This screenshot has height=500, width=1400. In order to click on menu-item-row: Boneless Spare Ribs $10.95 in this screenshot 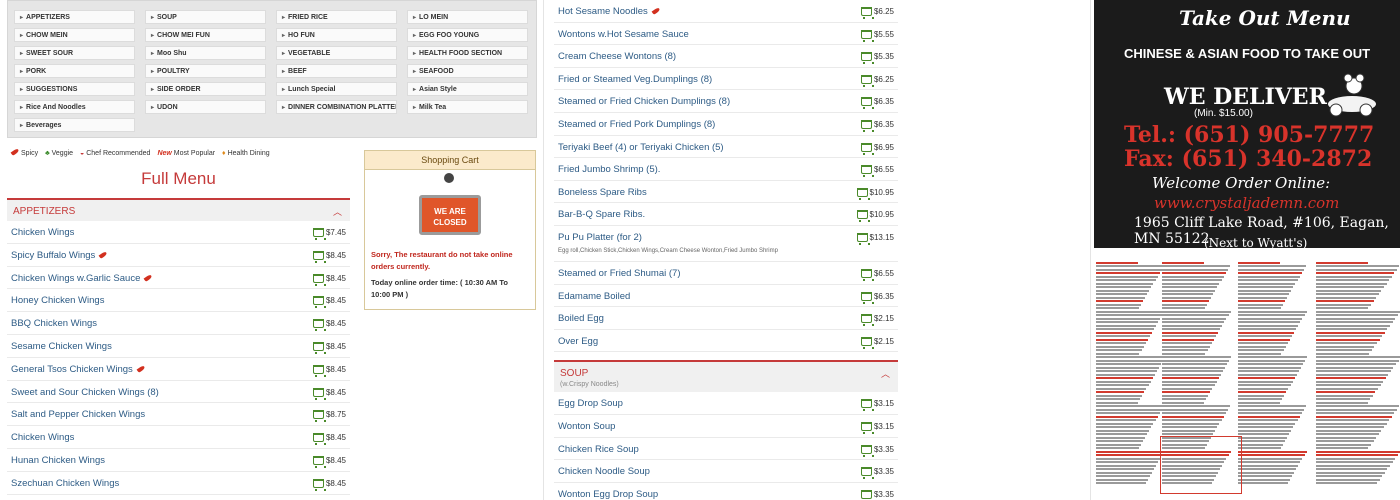, I will do `click(726, 192)`.